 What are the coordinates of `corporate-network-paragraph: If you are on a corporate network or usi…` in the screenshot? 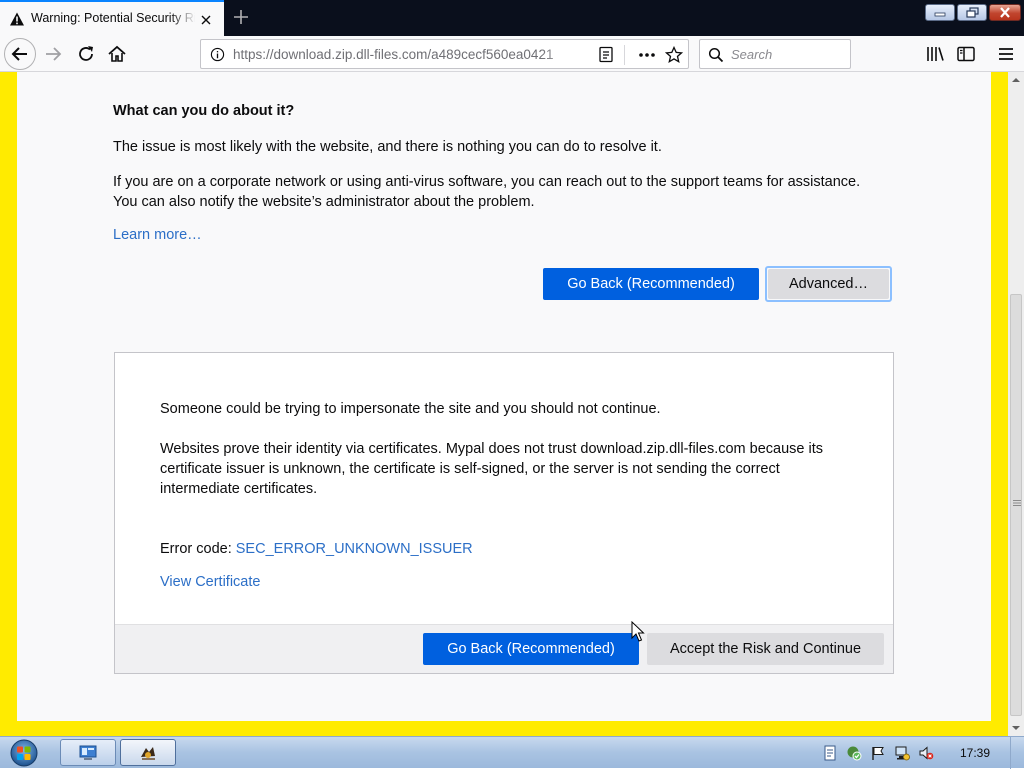 It's located at (486, 192).